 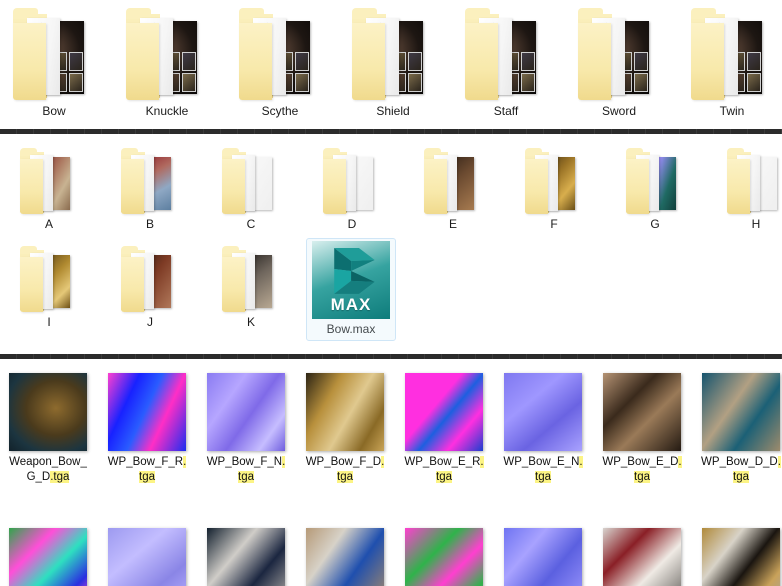 I want to click on grid-item-folder-e: E, so click(x=453, y=189).